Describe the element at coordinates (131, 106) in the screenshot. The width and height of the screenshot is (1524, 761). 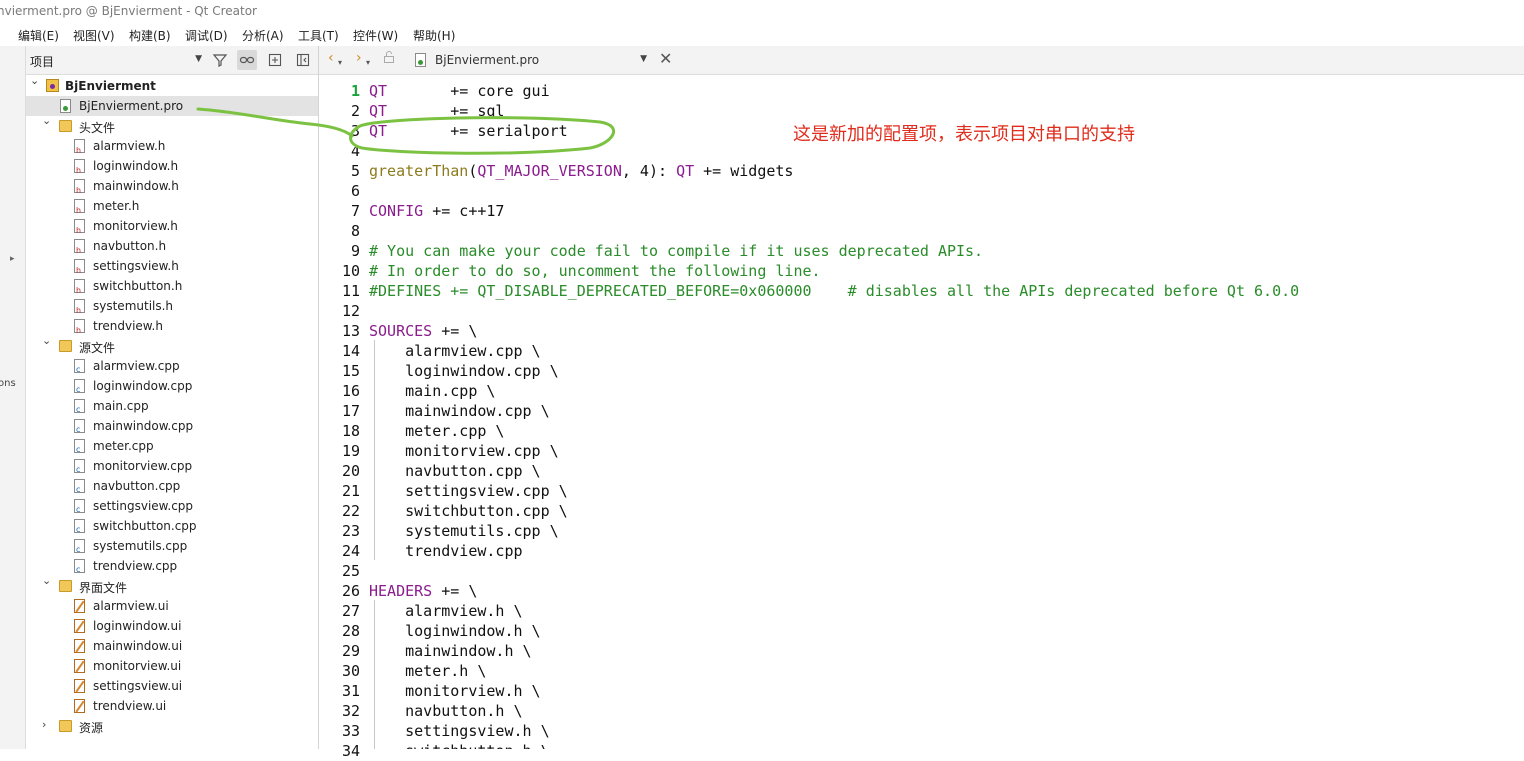
I see `tree-item-label: BjEnvierment.pro` at that location.